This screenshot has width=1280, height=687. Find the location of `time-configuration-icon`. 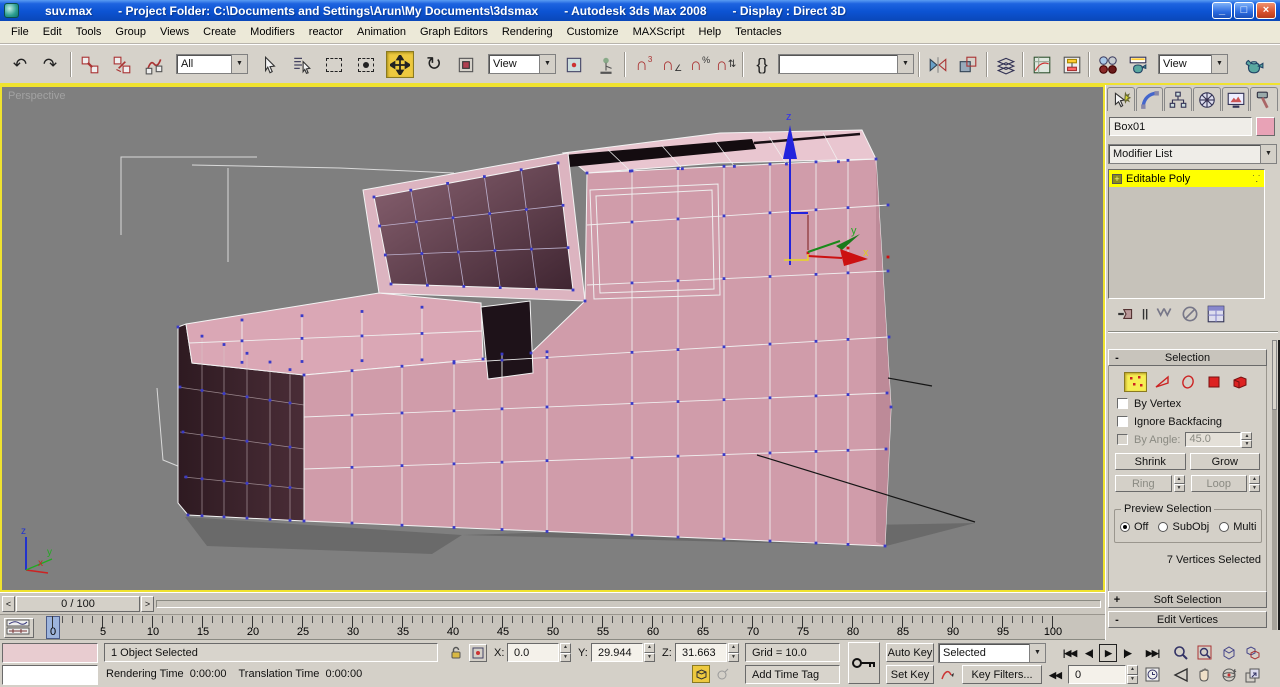

time-configuration-icon is located at coordinates (1152, 674).